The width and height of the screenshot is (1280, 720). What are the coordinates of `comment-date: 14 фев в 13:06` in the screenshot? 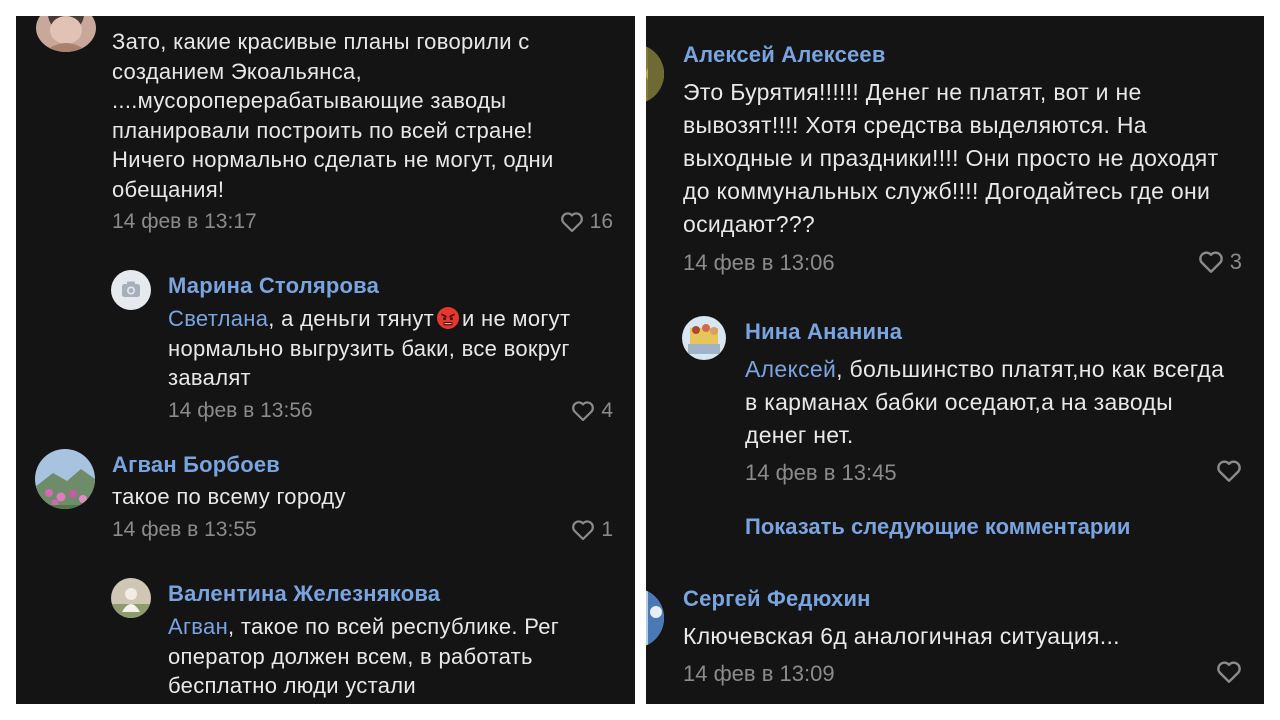 It's located at (759, 262).